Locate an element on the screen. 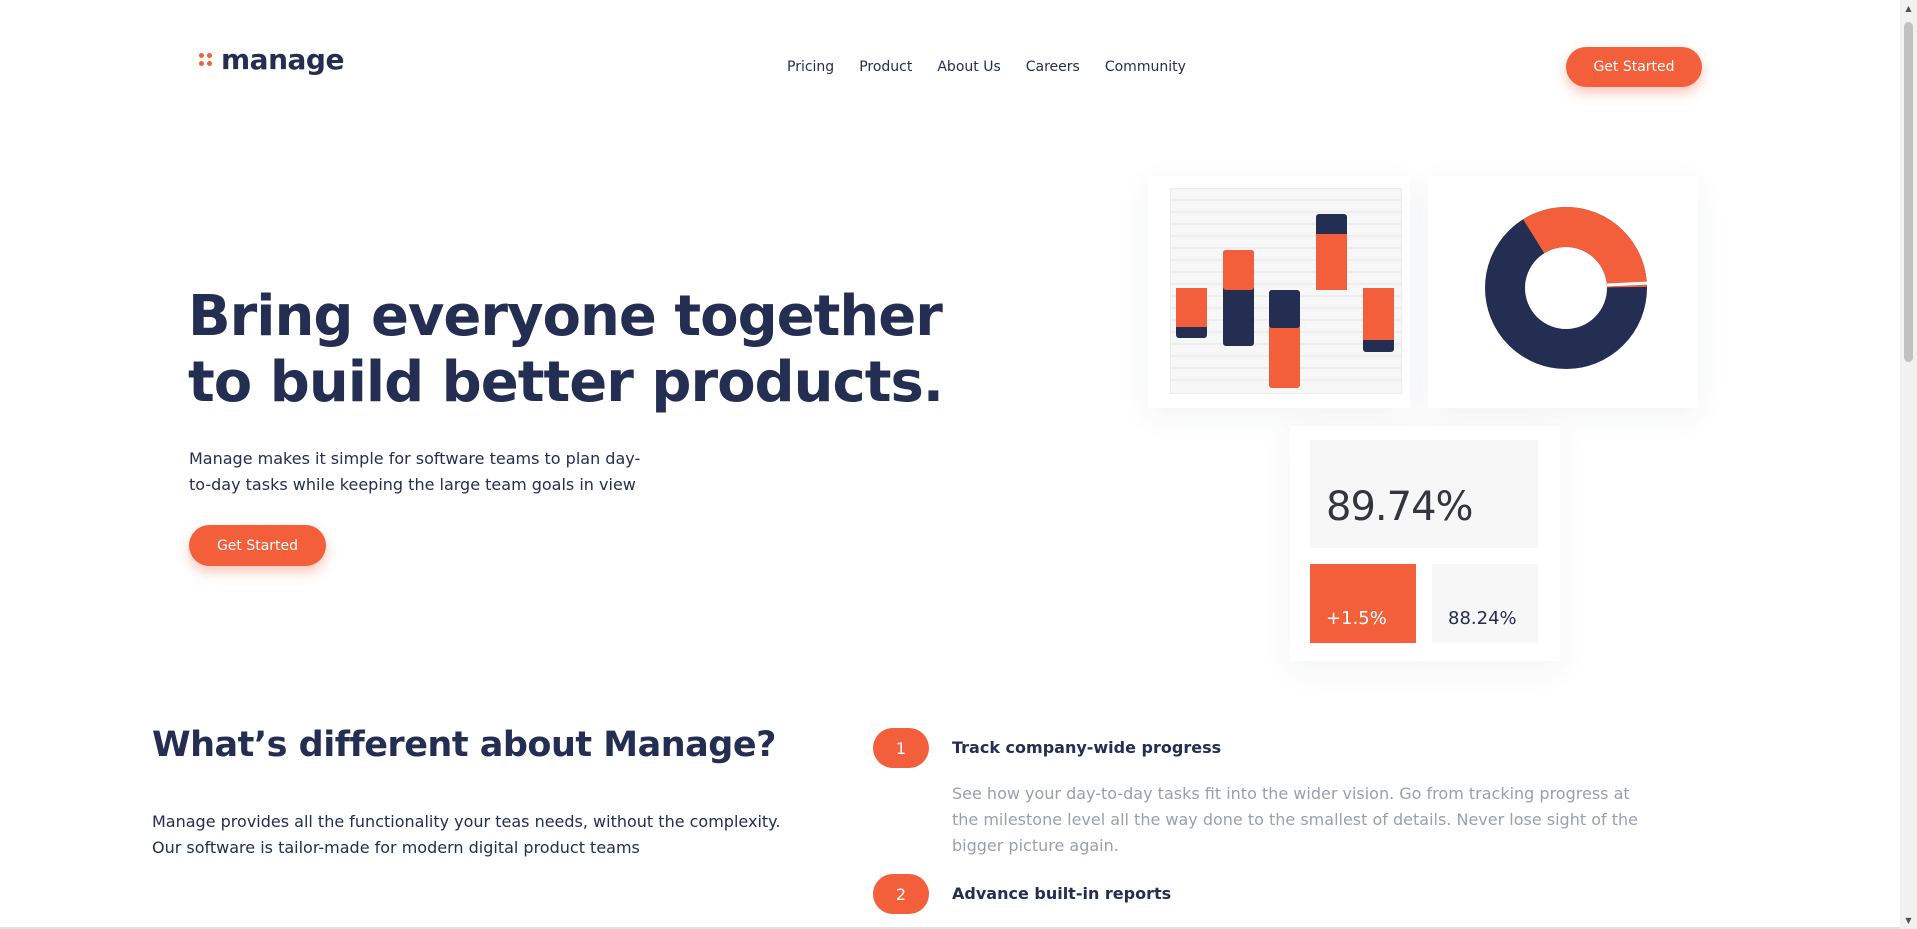 This screenshot has height=929, width=1917. logo: manage is located at coordinates (271, 60).